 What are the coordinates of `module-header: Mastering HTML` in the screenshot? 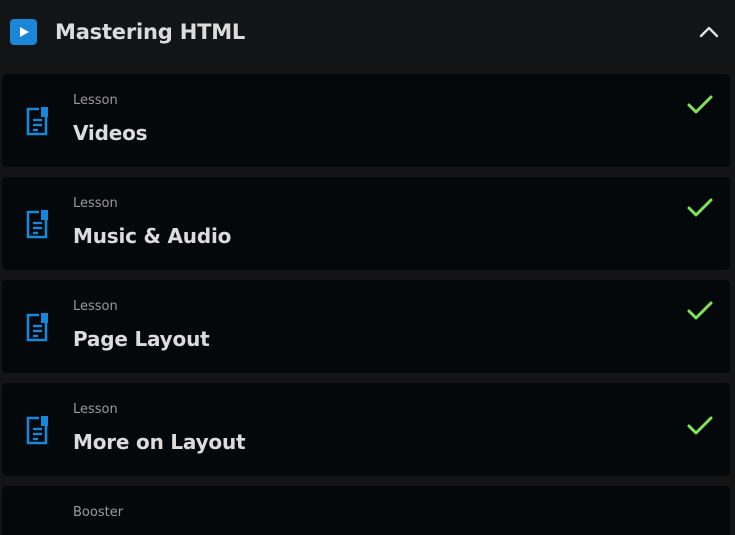 It's located at (367, 33).